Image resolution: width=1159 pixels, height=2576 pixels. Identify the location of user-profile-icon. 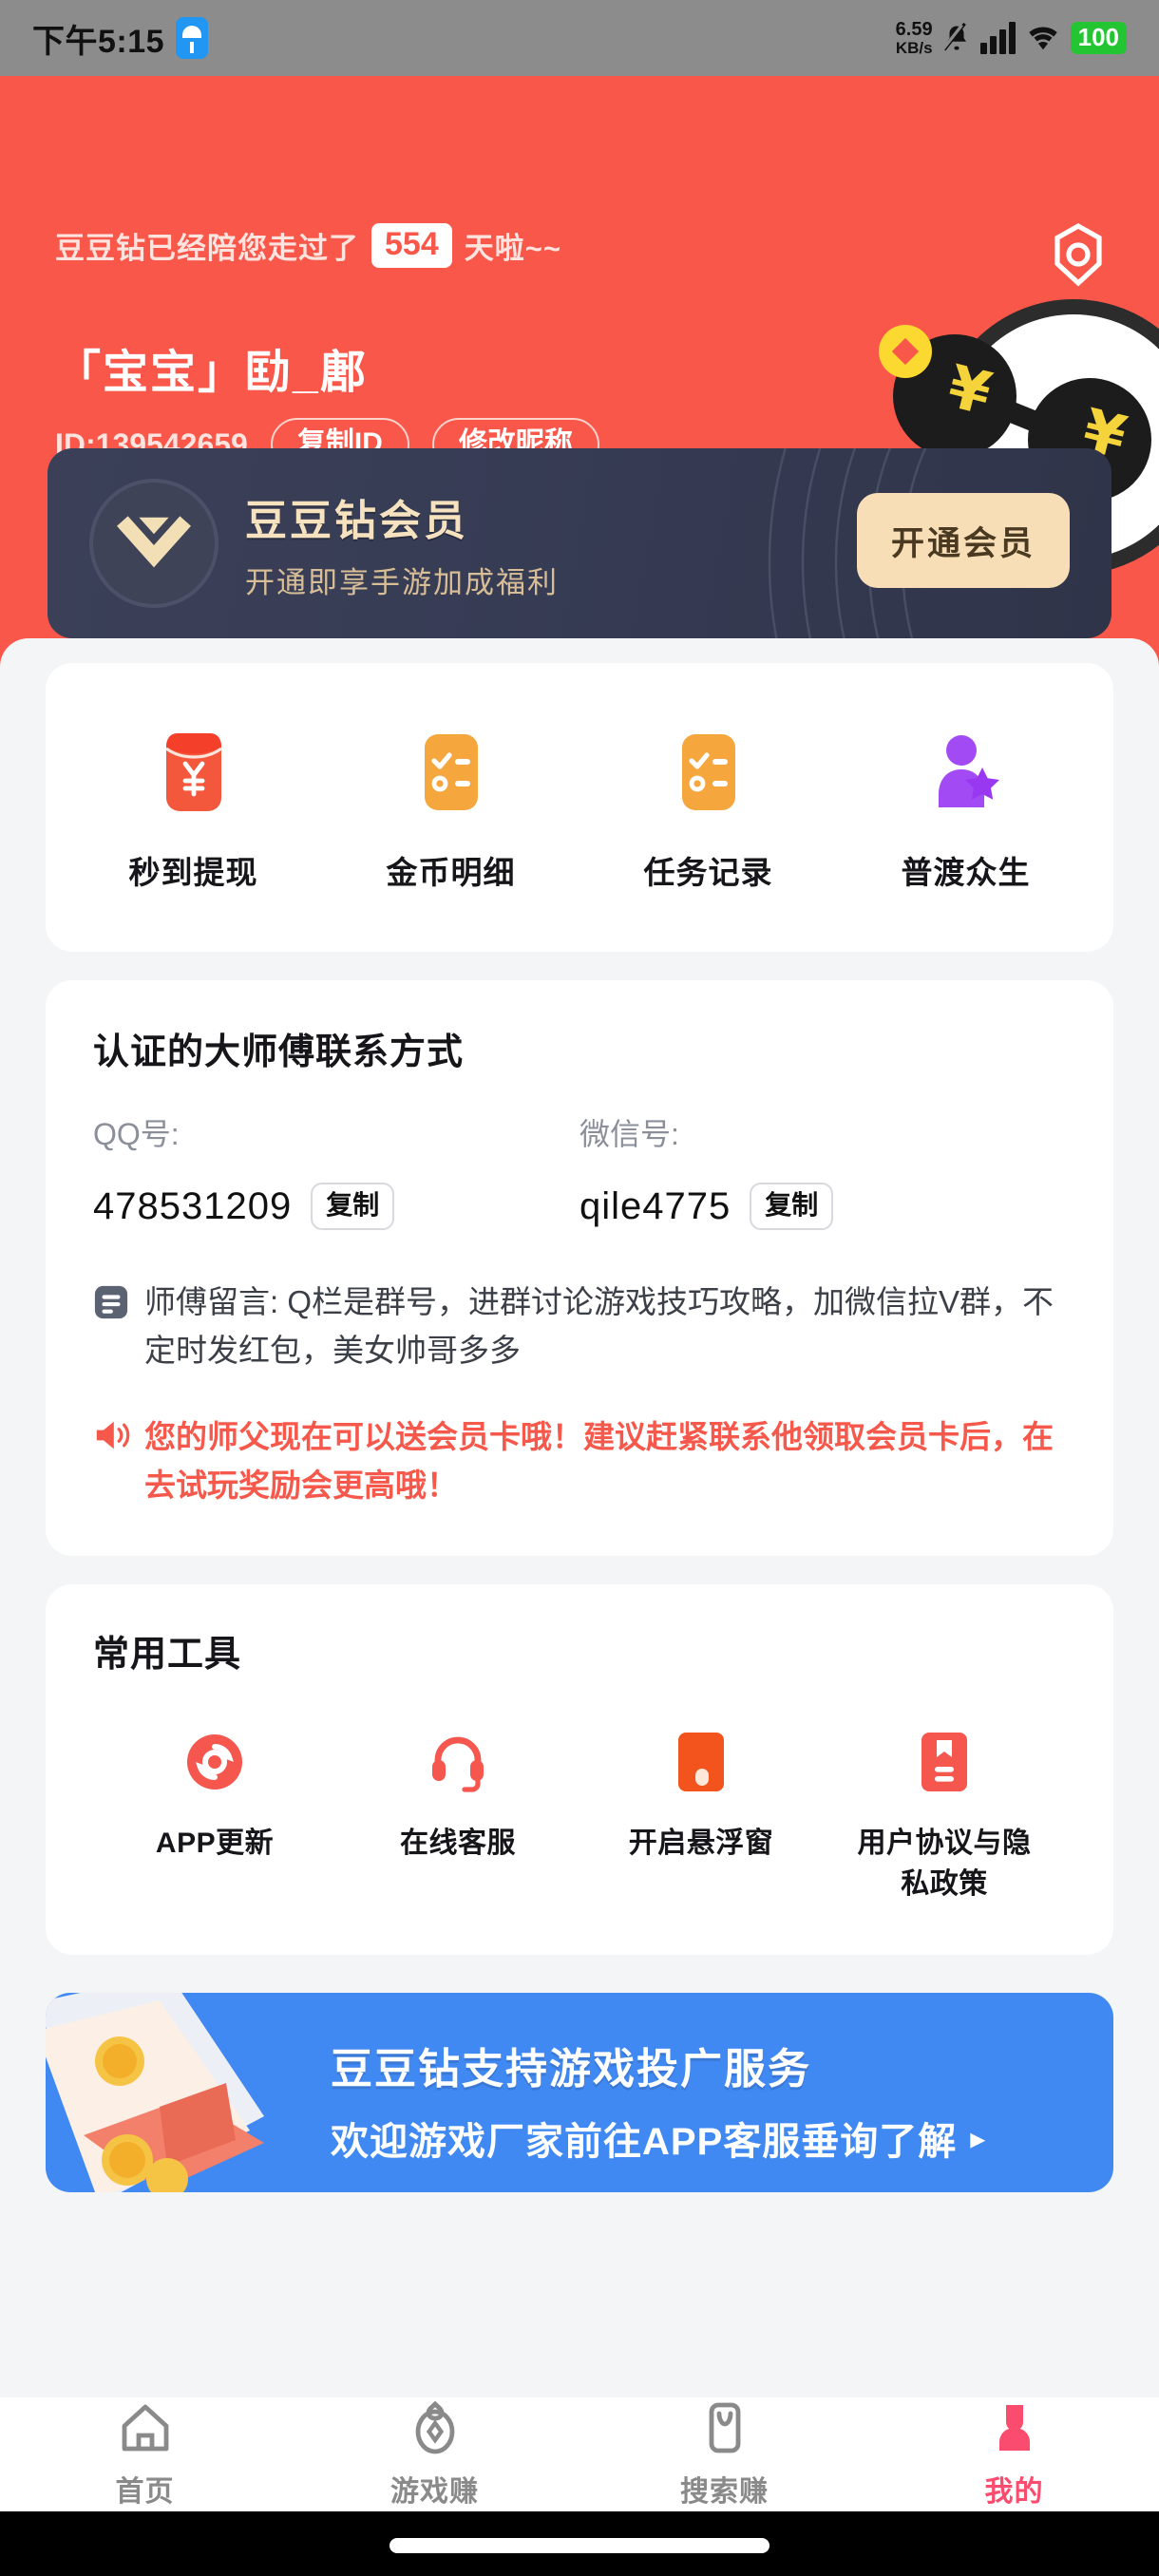
(1014, 2426).